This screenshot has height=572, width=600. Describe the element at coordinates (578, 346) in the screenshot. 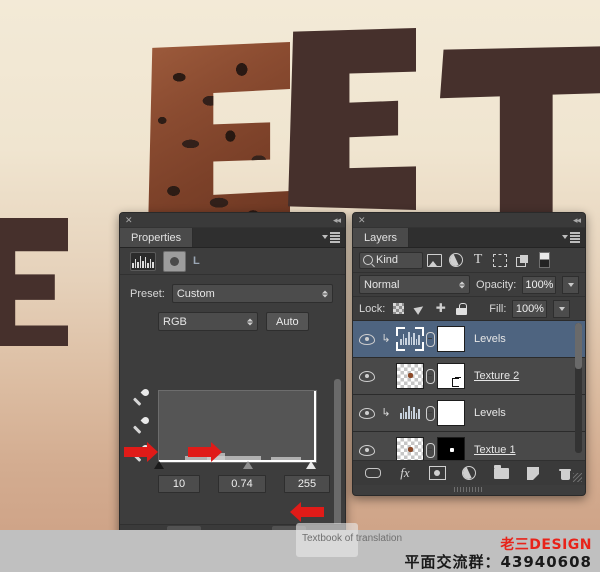

I see `layers-scroll-thumb` at that location.